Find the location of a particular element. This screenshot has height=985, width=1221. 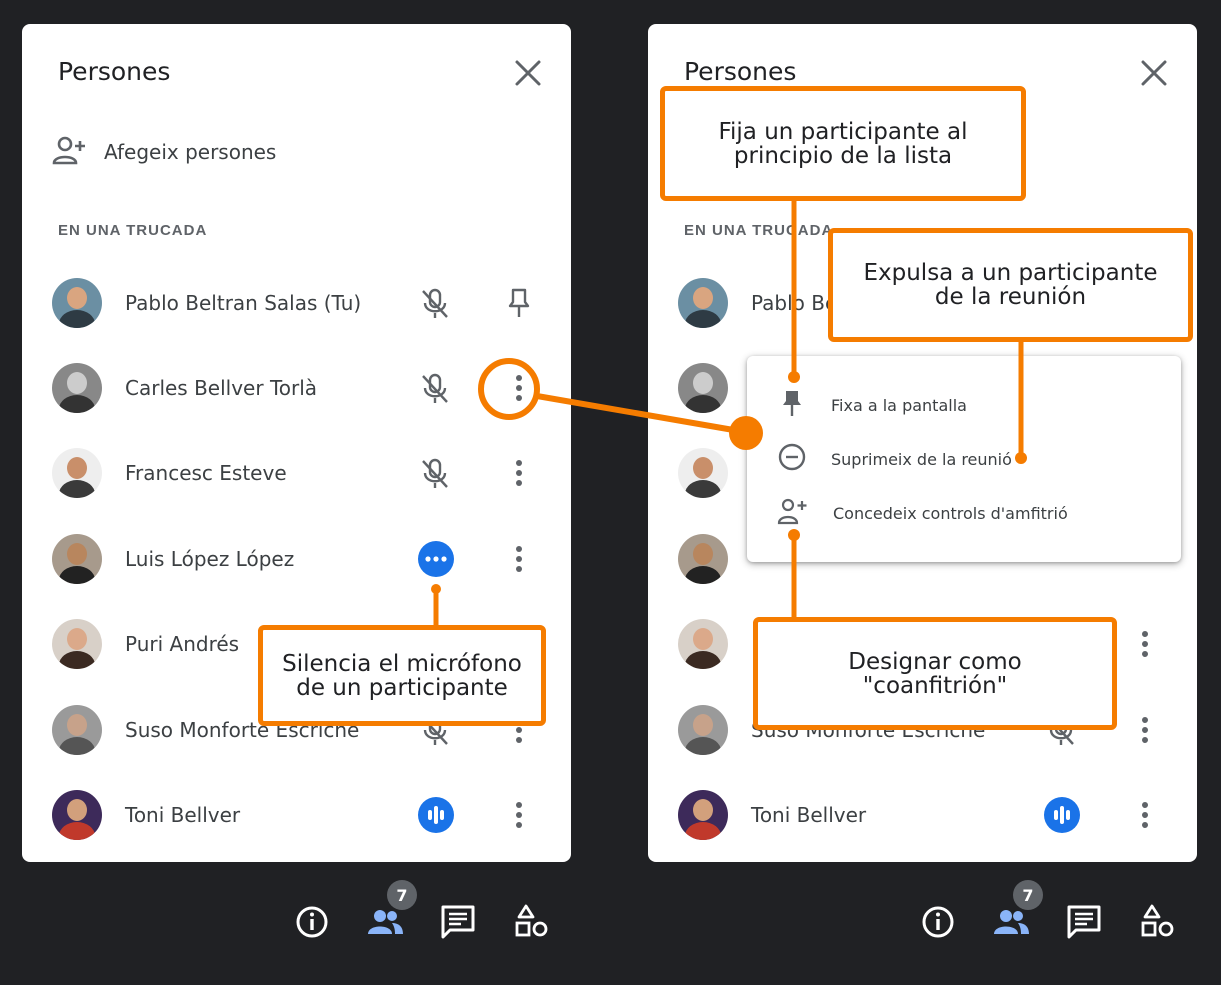

participant-name: Francesc Esteve is located at coordinates (206, 473).